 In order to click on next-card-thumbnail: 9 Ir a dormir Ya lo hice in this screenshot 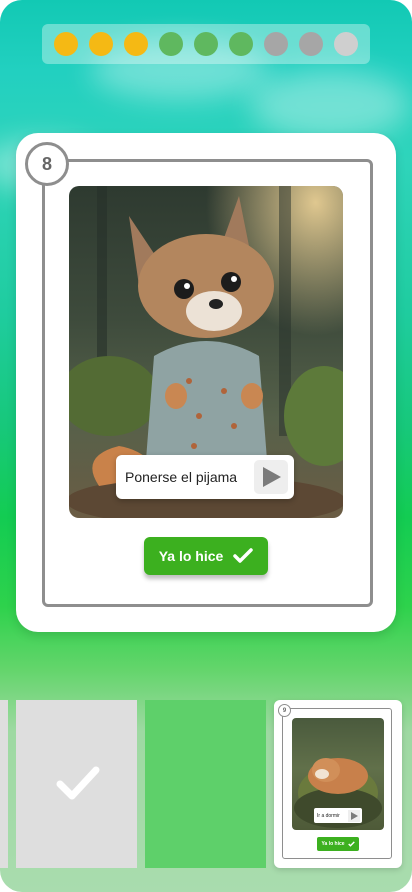, I will do `click(338, 784)`.